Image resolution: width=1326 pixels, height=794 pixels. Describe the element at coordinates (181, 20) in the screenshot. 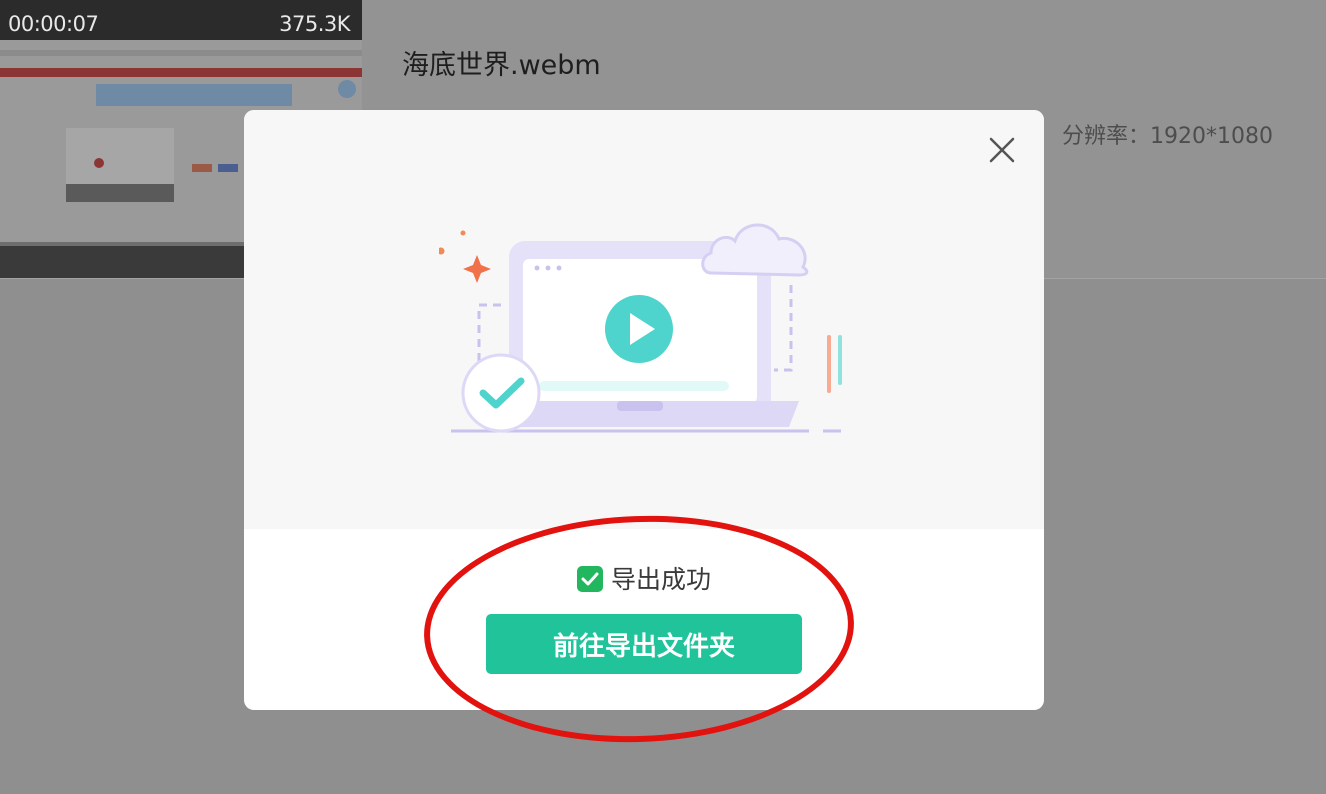

I see `thumbnail-info-bar: 00:00:07 375.3K` at that location.